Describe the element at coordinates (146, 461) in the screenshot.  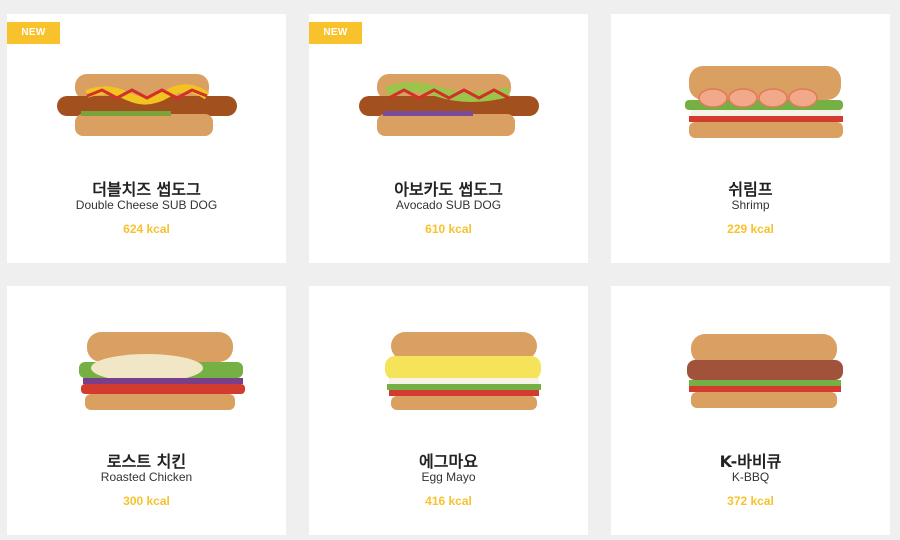
I see `menu-name-korean: 로스트 치킨` at that location.